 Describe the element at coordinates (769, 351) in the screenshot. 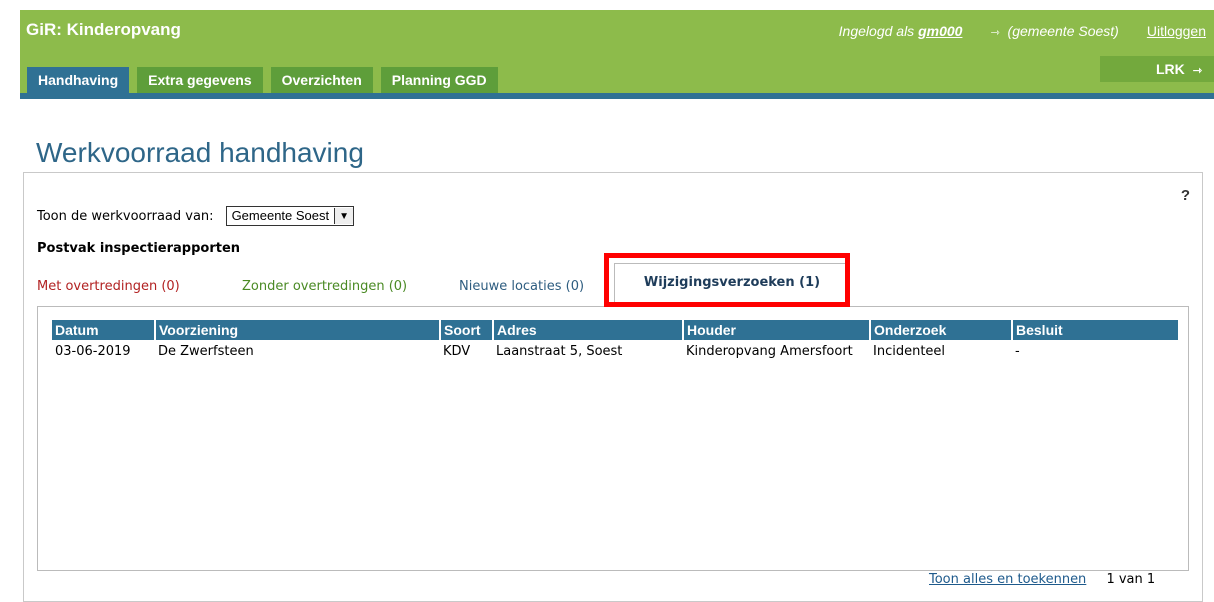

I see `cell-houder: Kinderopvang Amersfoort` at that location.